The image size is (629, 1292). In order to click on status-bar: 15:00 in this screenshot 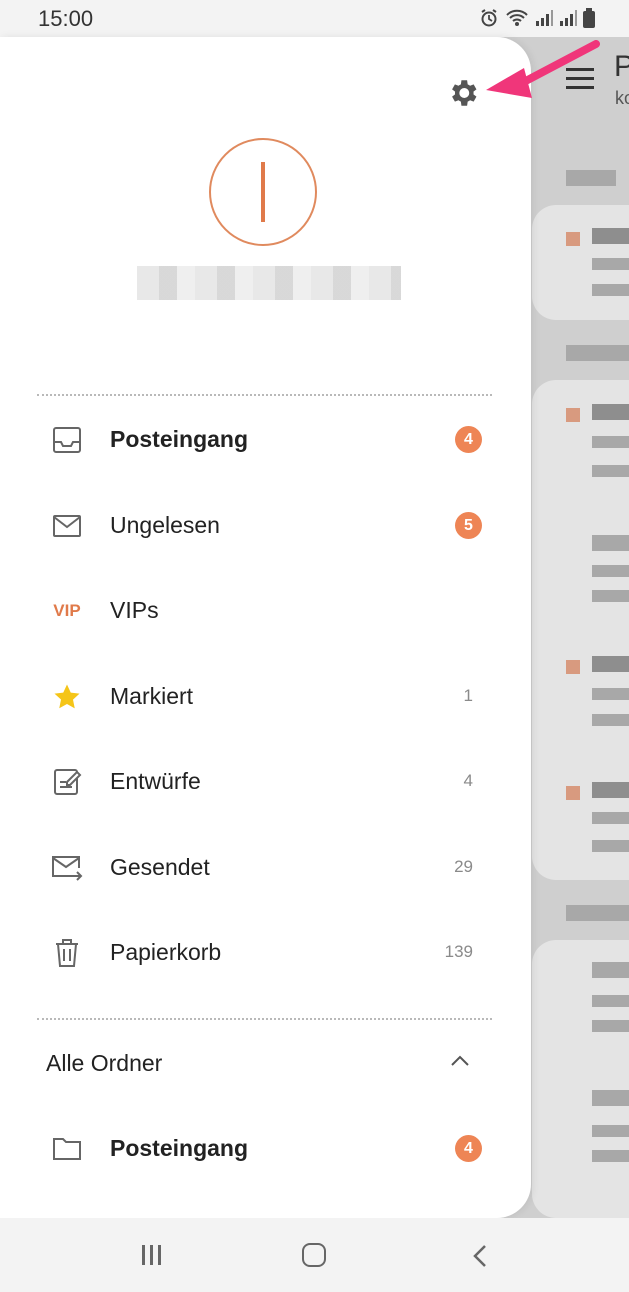, I will do `click(314, 18)`.